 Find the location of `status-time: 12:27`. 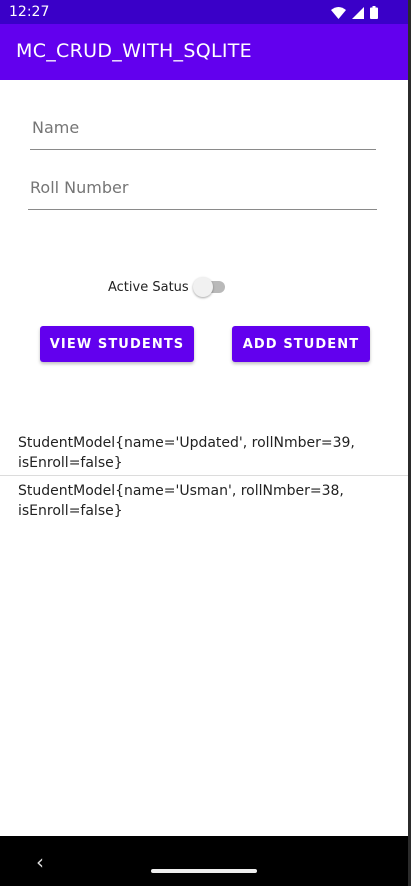

status-time: 12:27 is located at coordinates (29, 12).